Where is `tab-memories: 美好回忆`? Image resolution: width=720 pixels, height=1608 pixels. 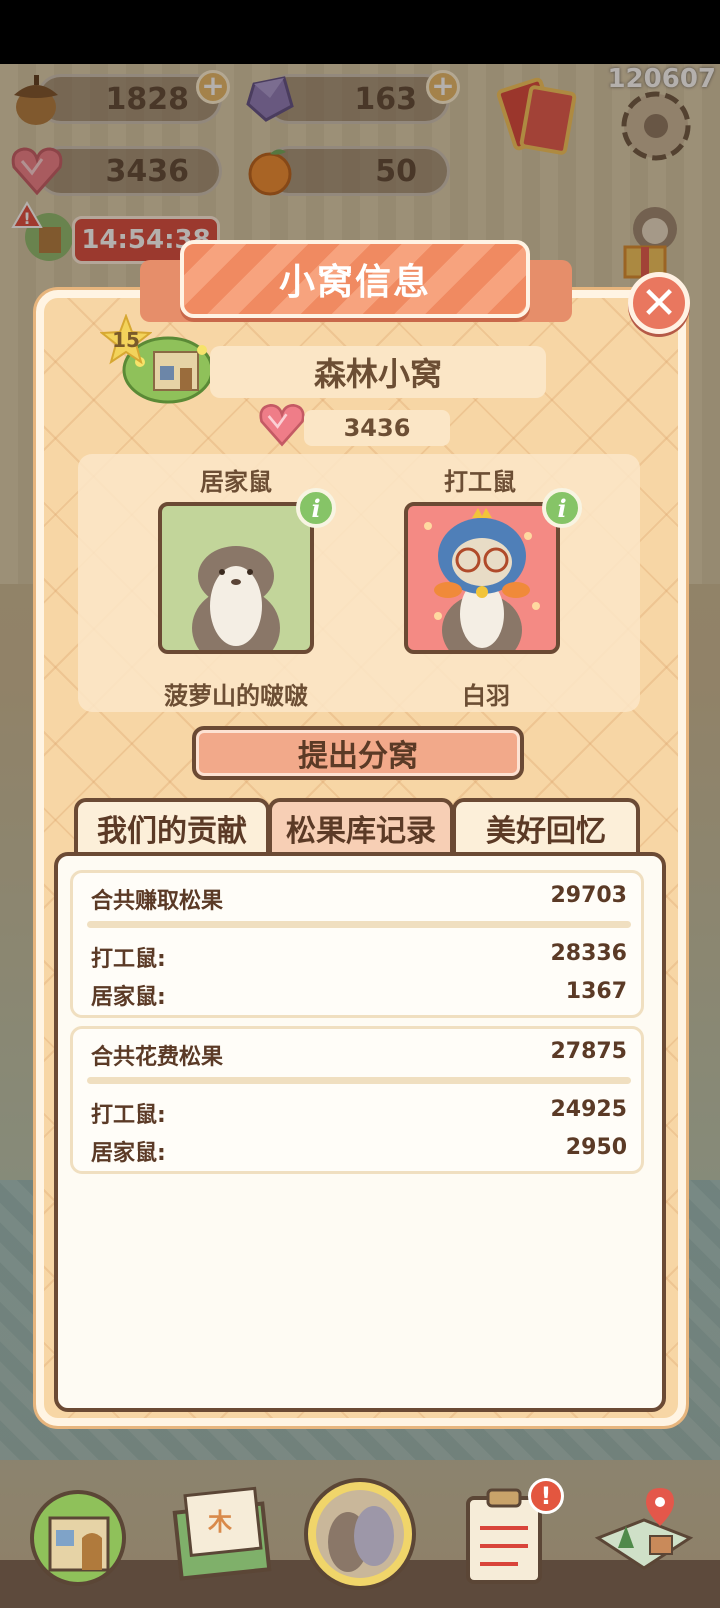
tab-memories: 美好回忆 is located at coordinates (546, 826).